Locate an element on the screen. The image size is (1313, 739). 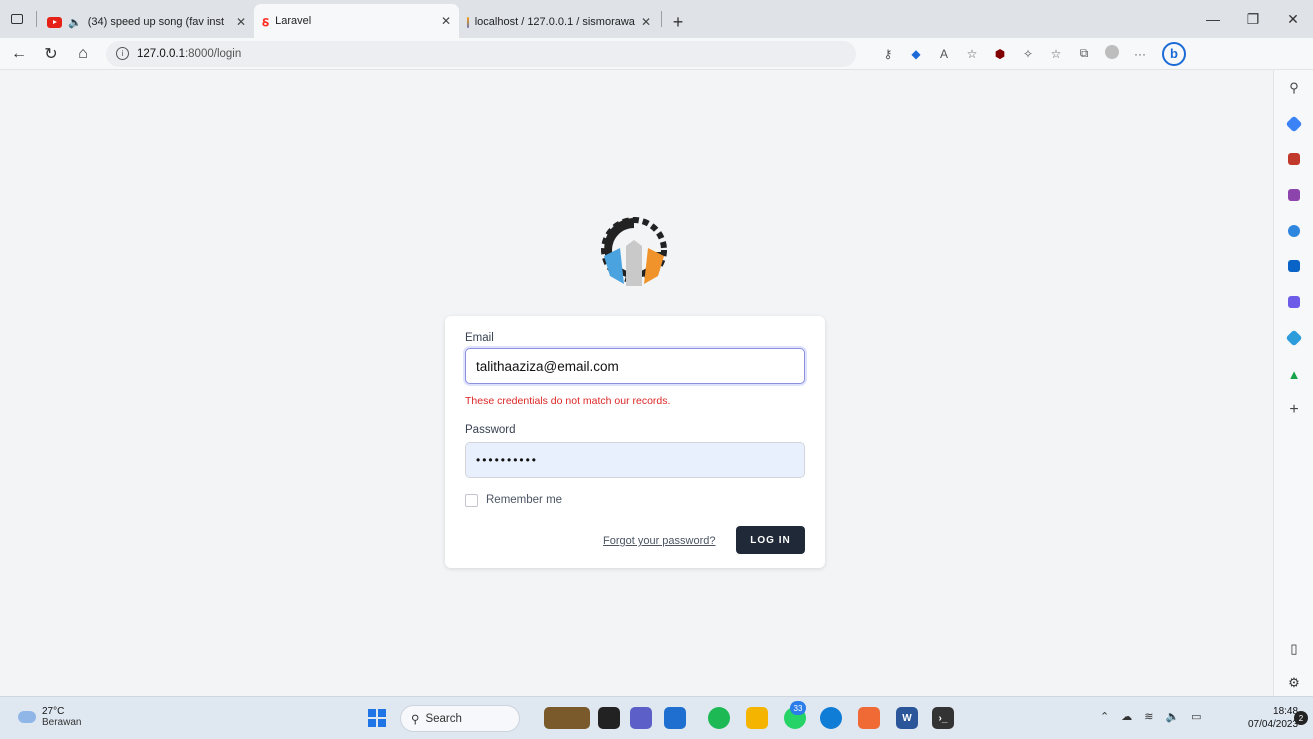
youtube-icon is located at coordinates (54, 22).